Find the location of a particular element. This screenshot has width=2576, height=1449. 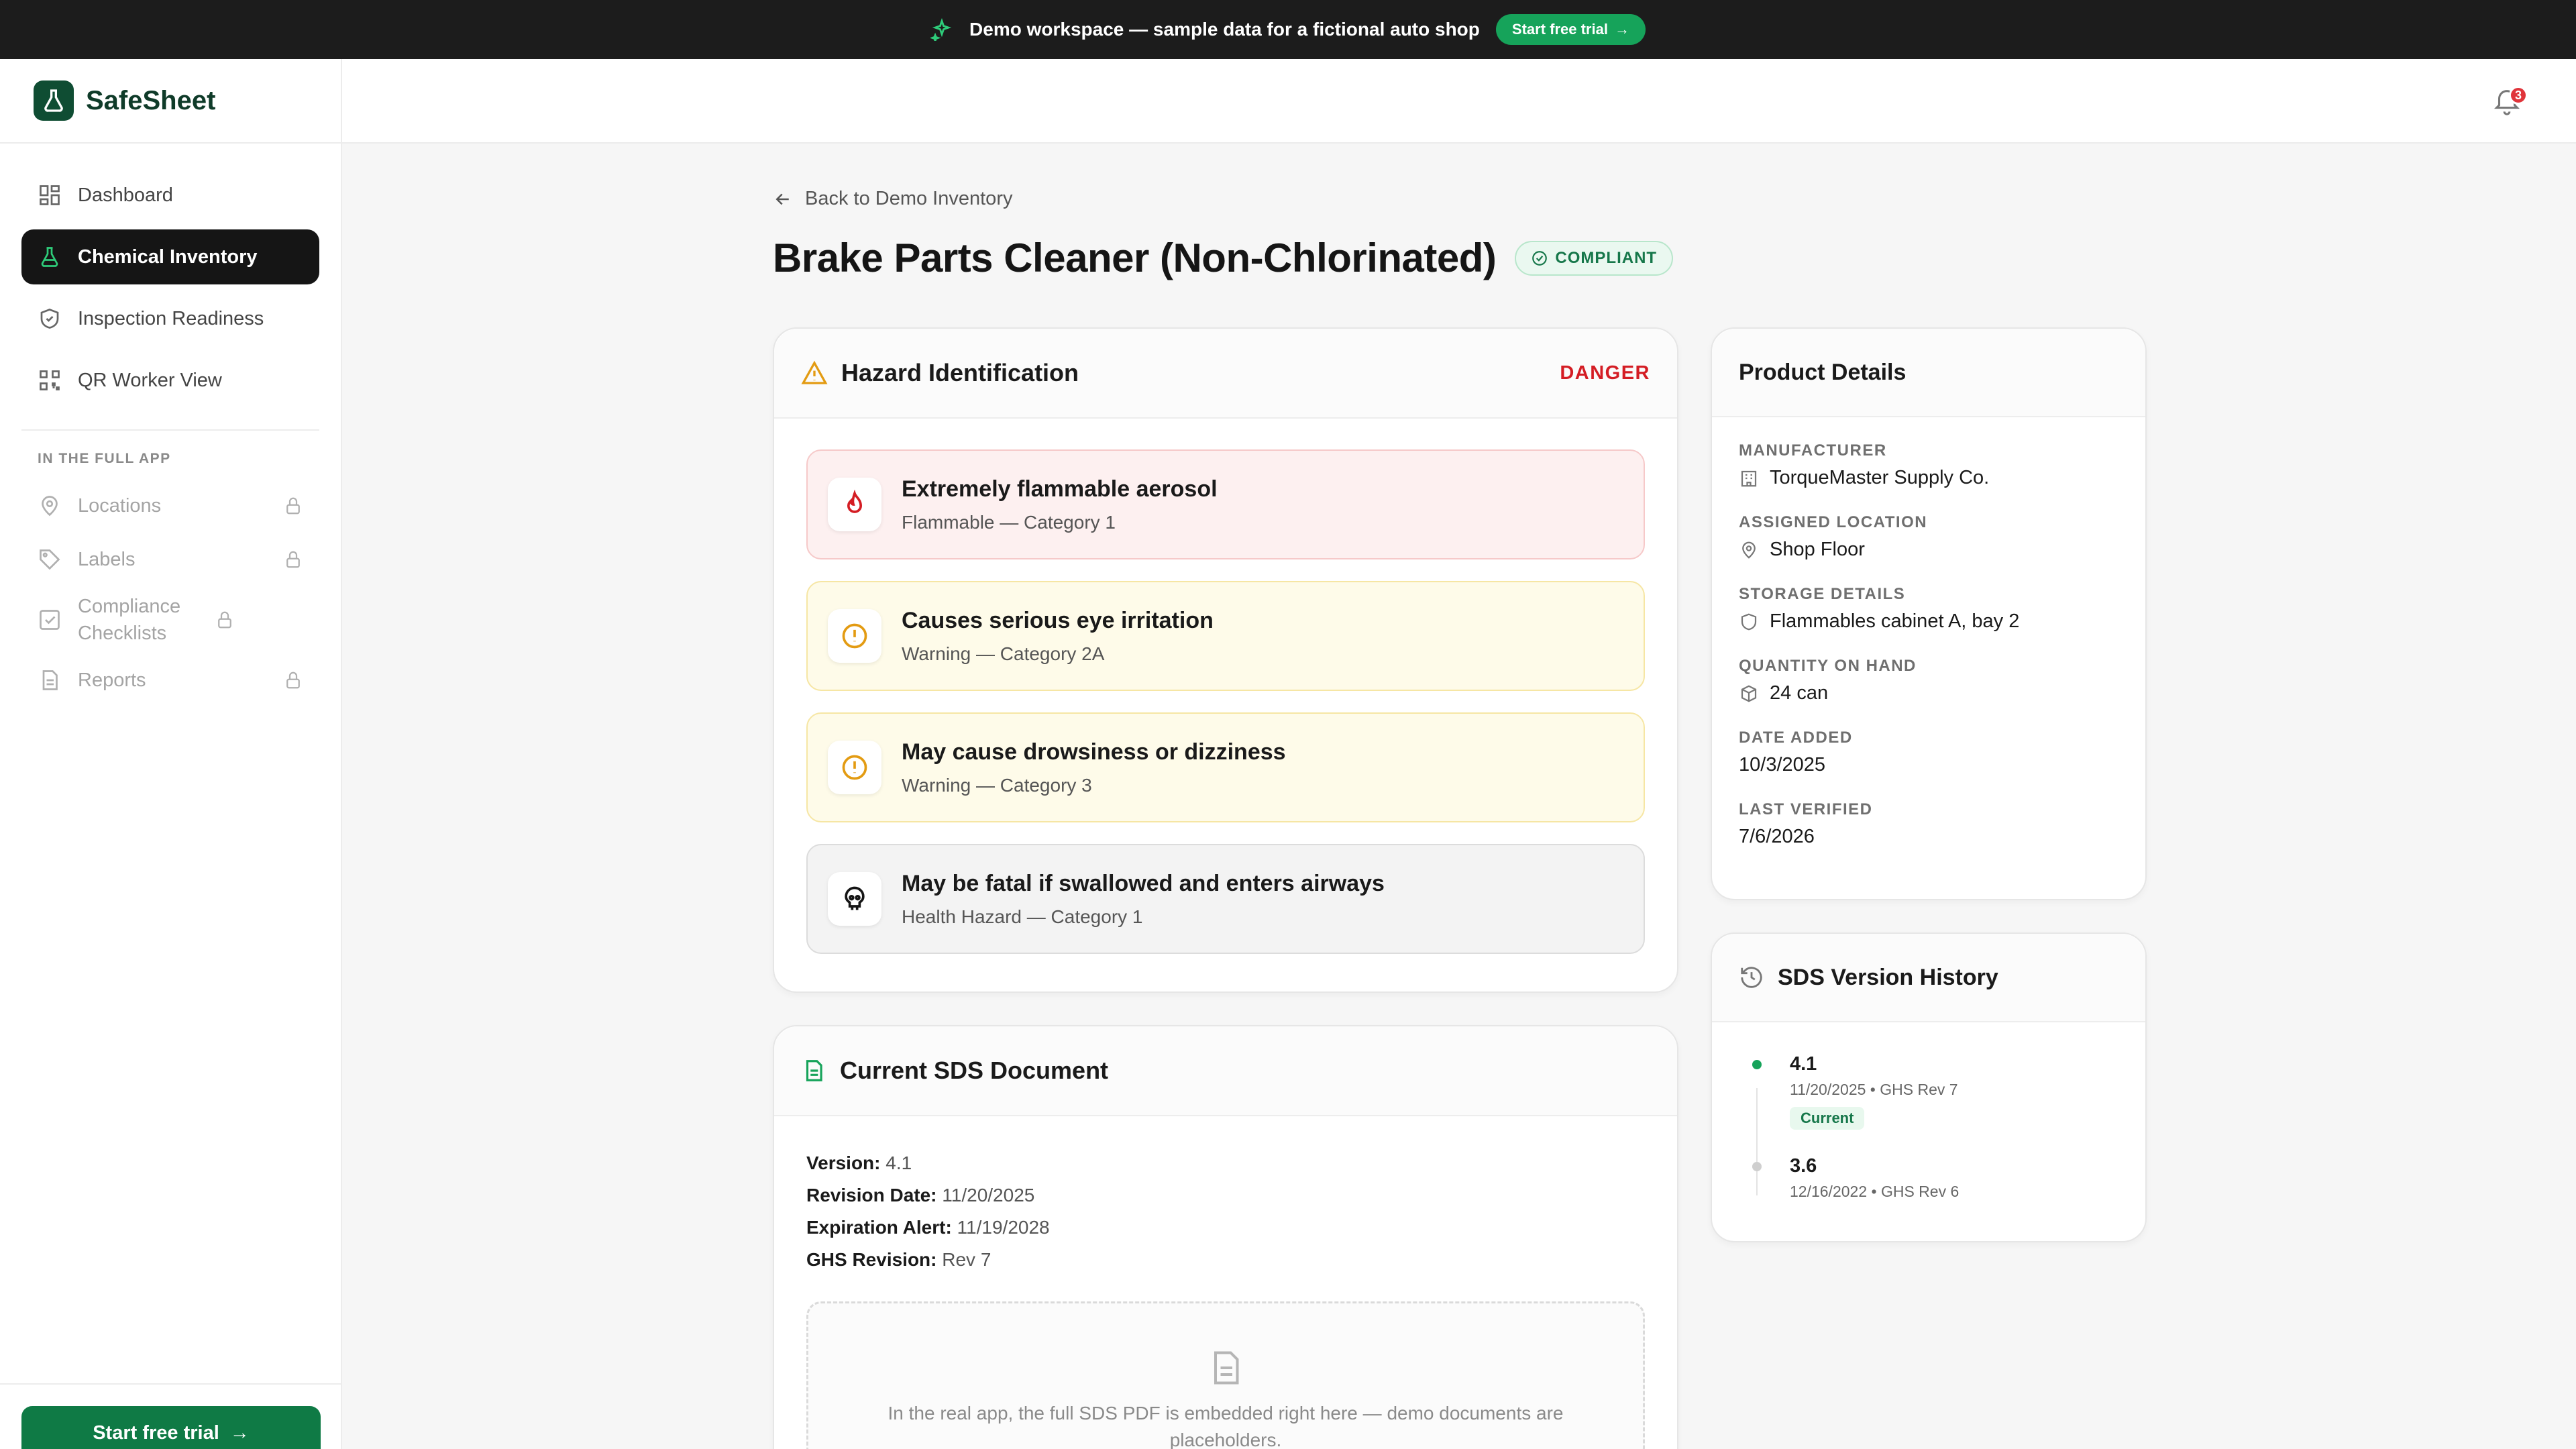

hazard-card-title: Hazard Identification is located at coordinates (960, 372).